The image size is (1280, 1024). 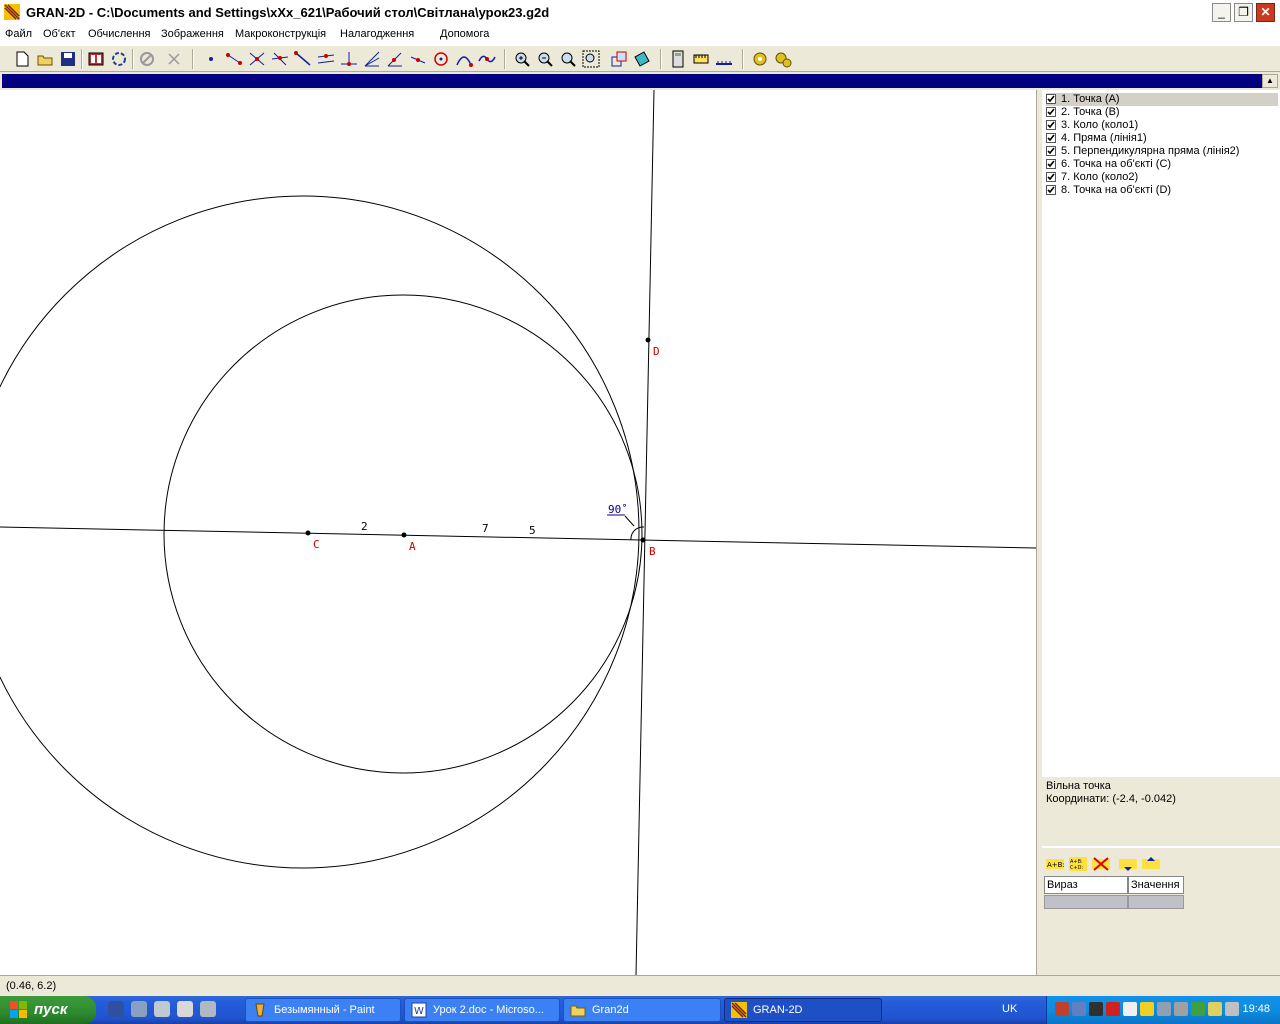 What do you see at coordinates (208, 1009) in the screenshot?
I see `drive-quicklaunch-icon` at bounding box center [208, 1009].